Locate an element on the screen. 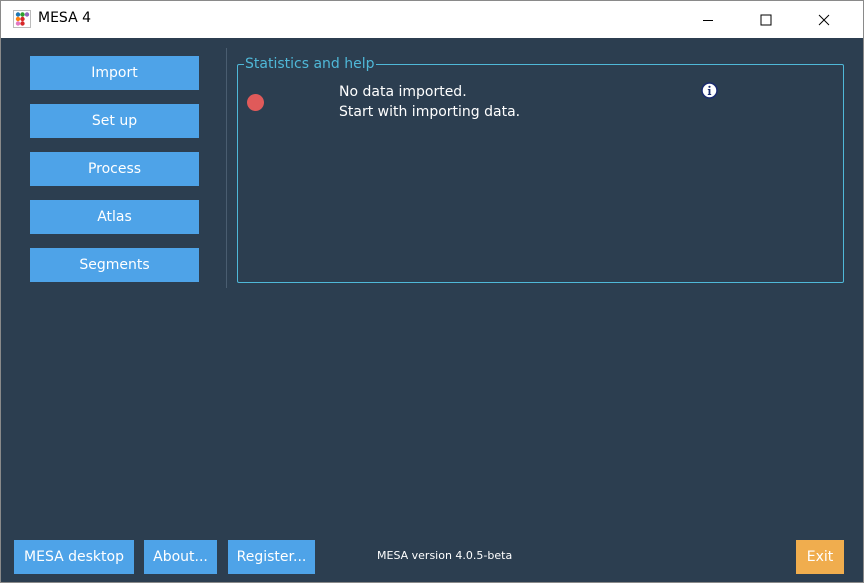 The width and height of the screenshot is (864, 583). maximize-icon is located at coordinates (766, 19).